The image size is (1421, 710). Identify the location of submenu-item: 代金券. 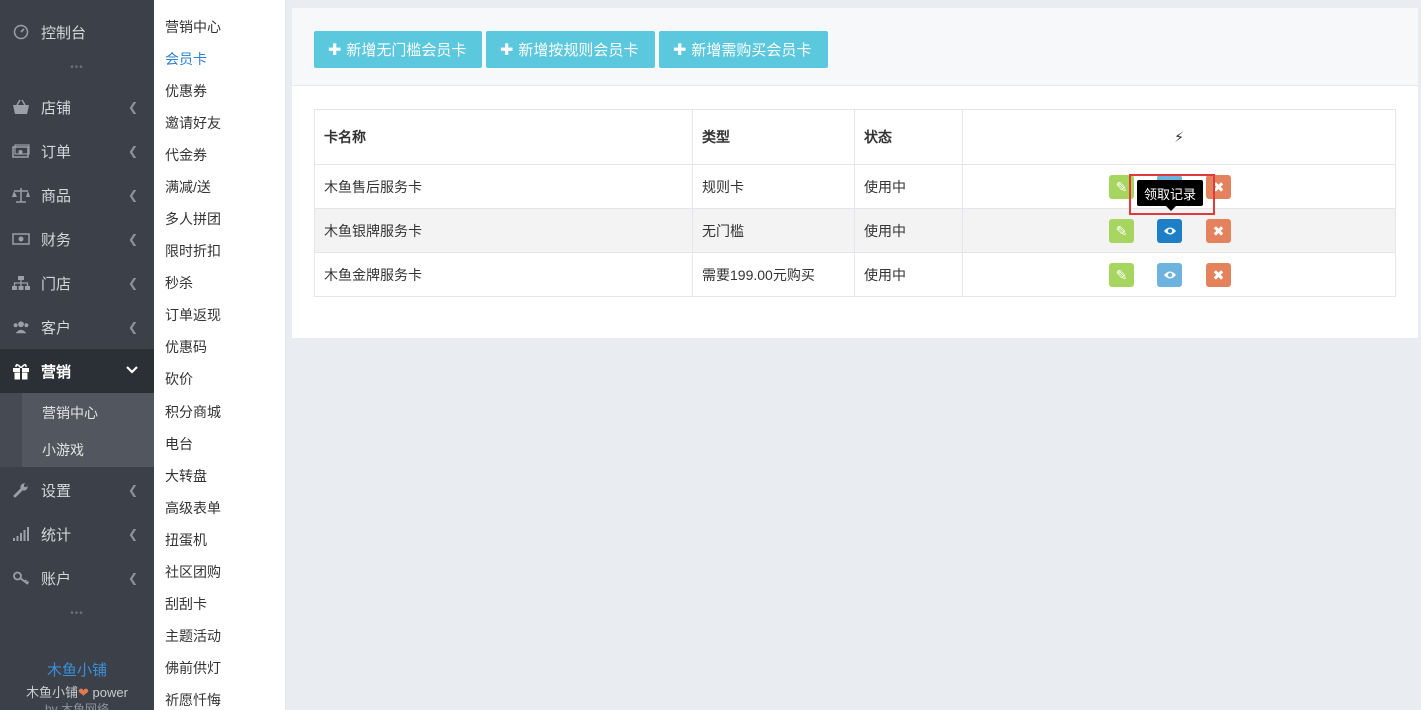
(186, 155).